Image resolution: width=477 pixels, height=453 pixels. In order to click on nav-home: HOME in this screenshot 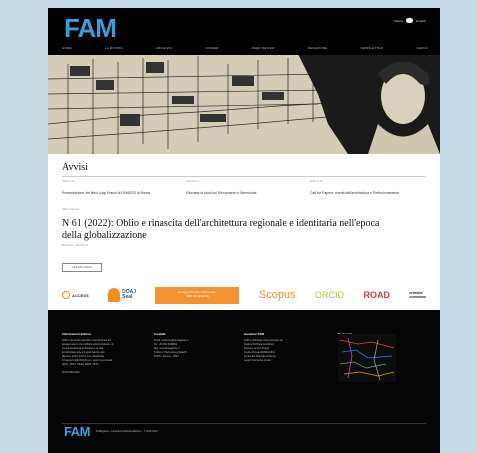, I will do `click(67, 48)`.